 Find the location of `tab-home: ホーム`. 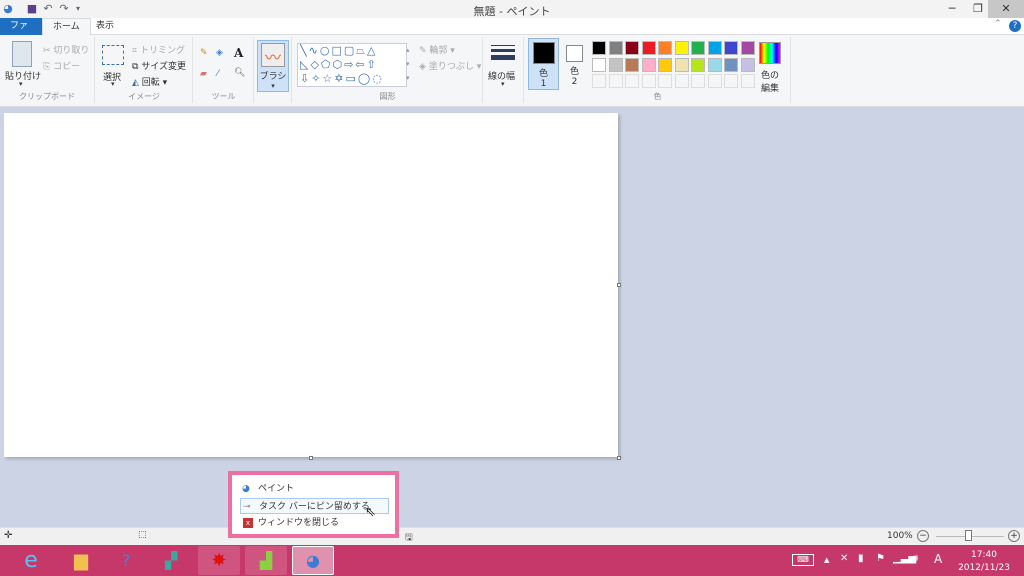

tab-home: ホーム is located at coordinates (66, 27).